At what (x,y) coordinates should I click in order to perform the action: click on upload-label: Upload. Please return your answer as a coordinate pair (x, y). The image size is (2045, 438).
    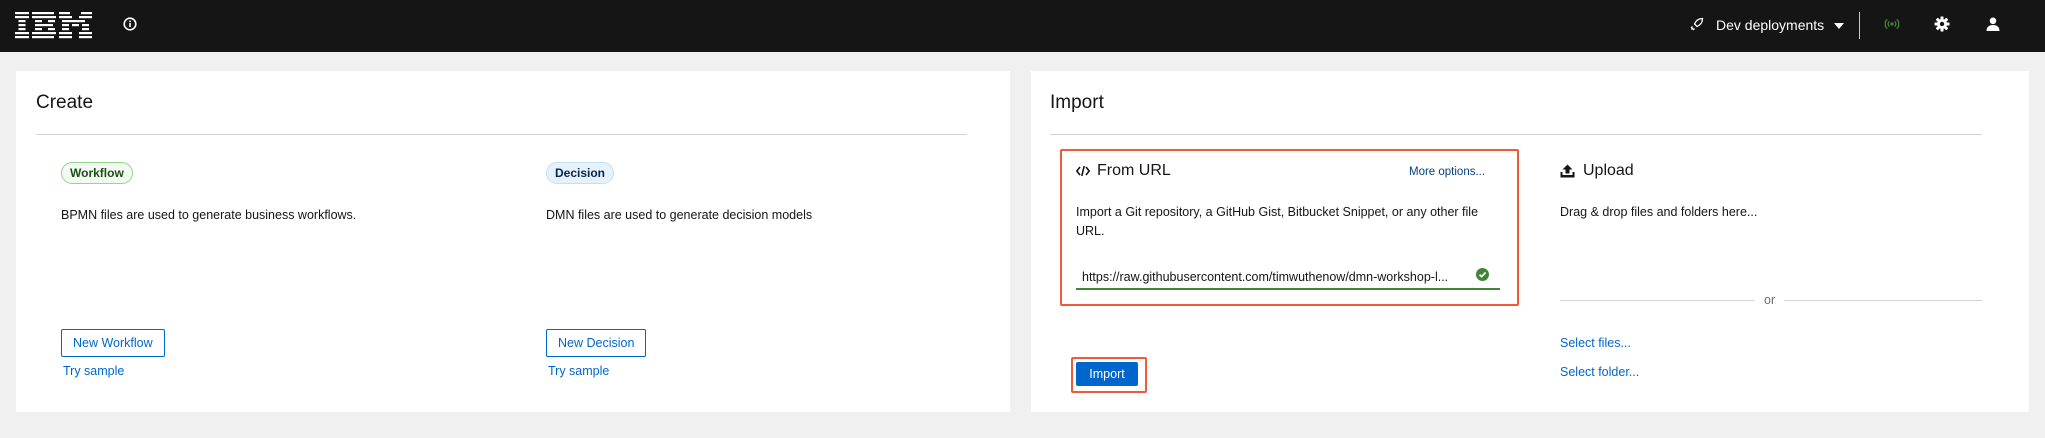
    Looking at the image, I should click on (1608, 170).